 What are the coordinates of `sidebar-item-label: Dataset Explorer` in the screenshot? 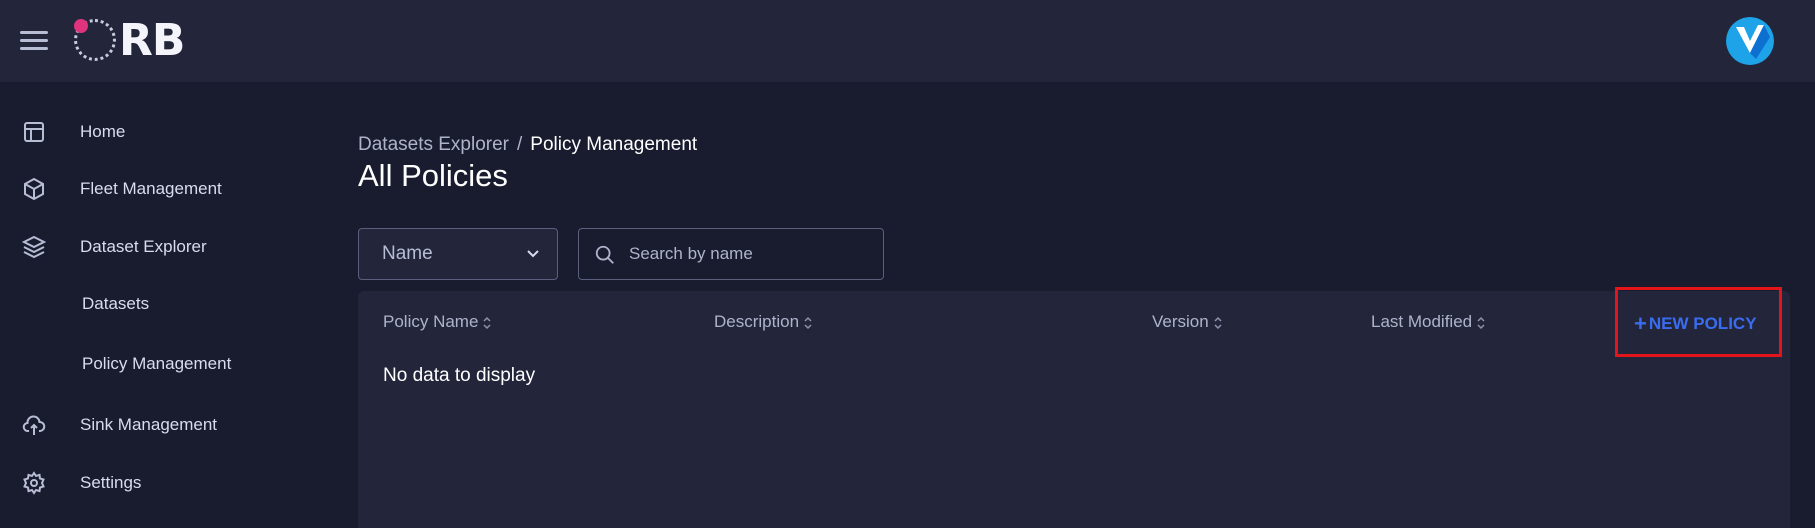 It's located at (143, 246).